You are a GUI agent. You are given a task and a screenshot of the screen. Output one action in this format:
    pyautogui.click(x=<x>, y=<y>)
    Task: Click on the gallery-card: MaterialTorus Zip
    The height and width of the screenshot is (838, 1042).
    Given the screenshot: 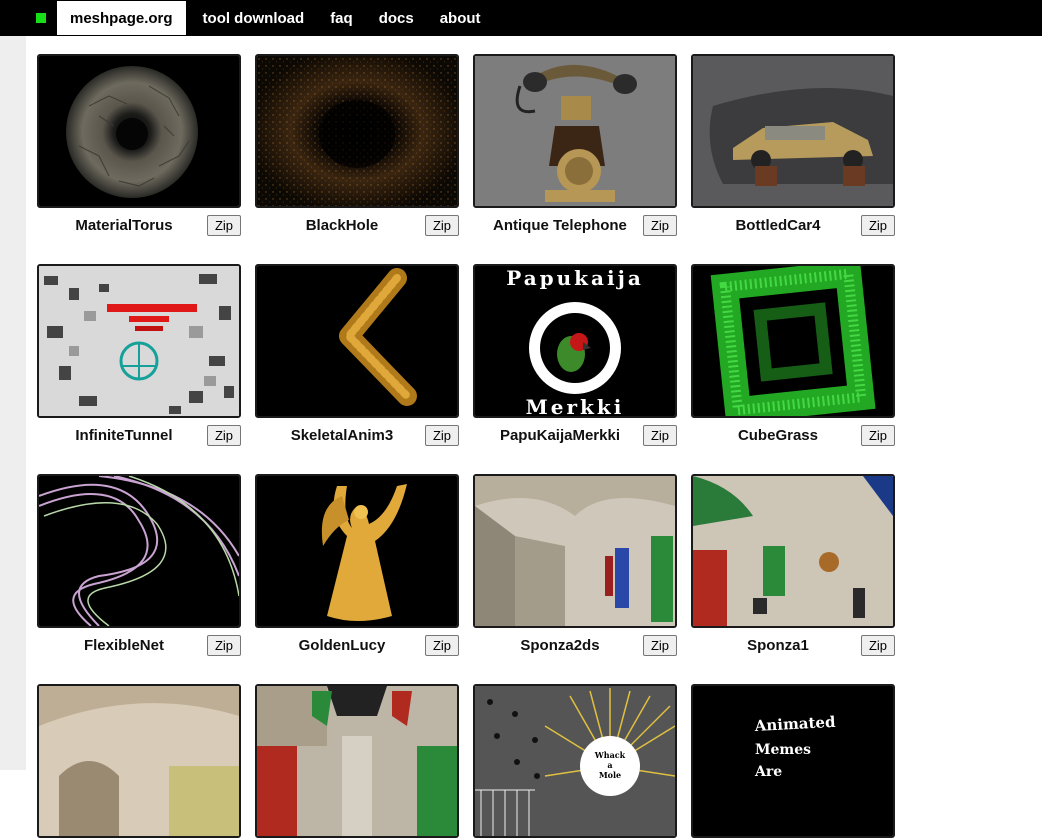 What is the action you would take?
    pyautogui.click(x=139, y=148)
    